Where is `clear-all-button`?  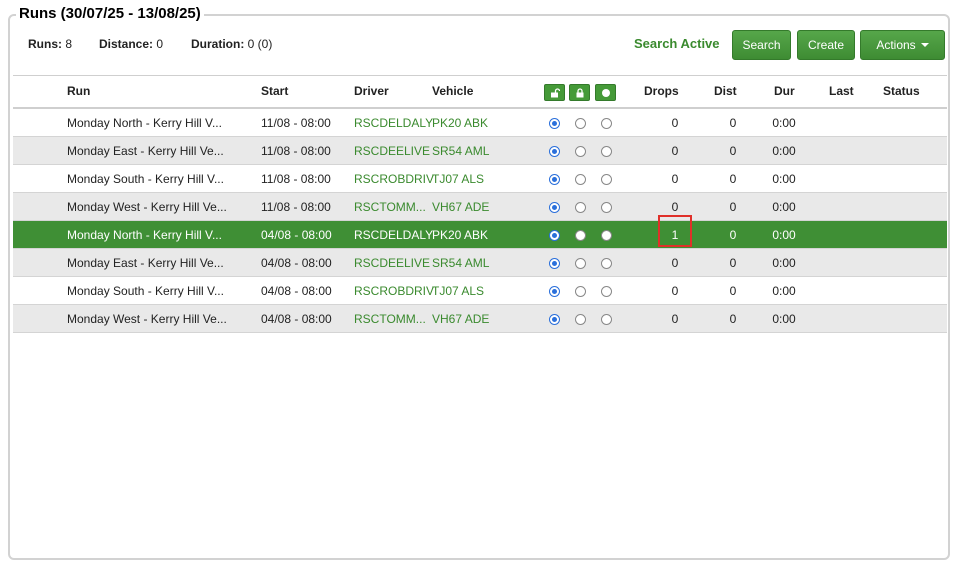 clear-all-button is located at coordinates (605, 92).